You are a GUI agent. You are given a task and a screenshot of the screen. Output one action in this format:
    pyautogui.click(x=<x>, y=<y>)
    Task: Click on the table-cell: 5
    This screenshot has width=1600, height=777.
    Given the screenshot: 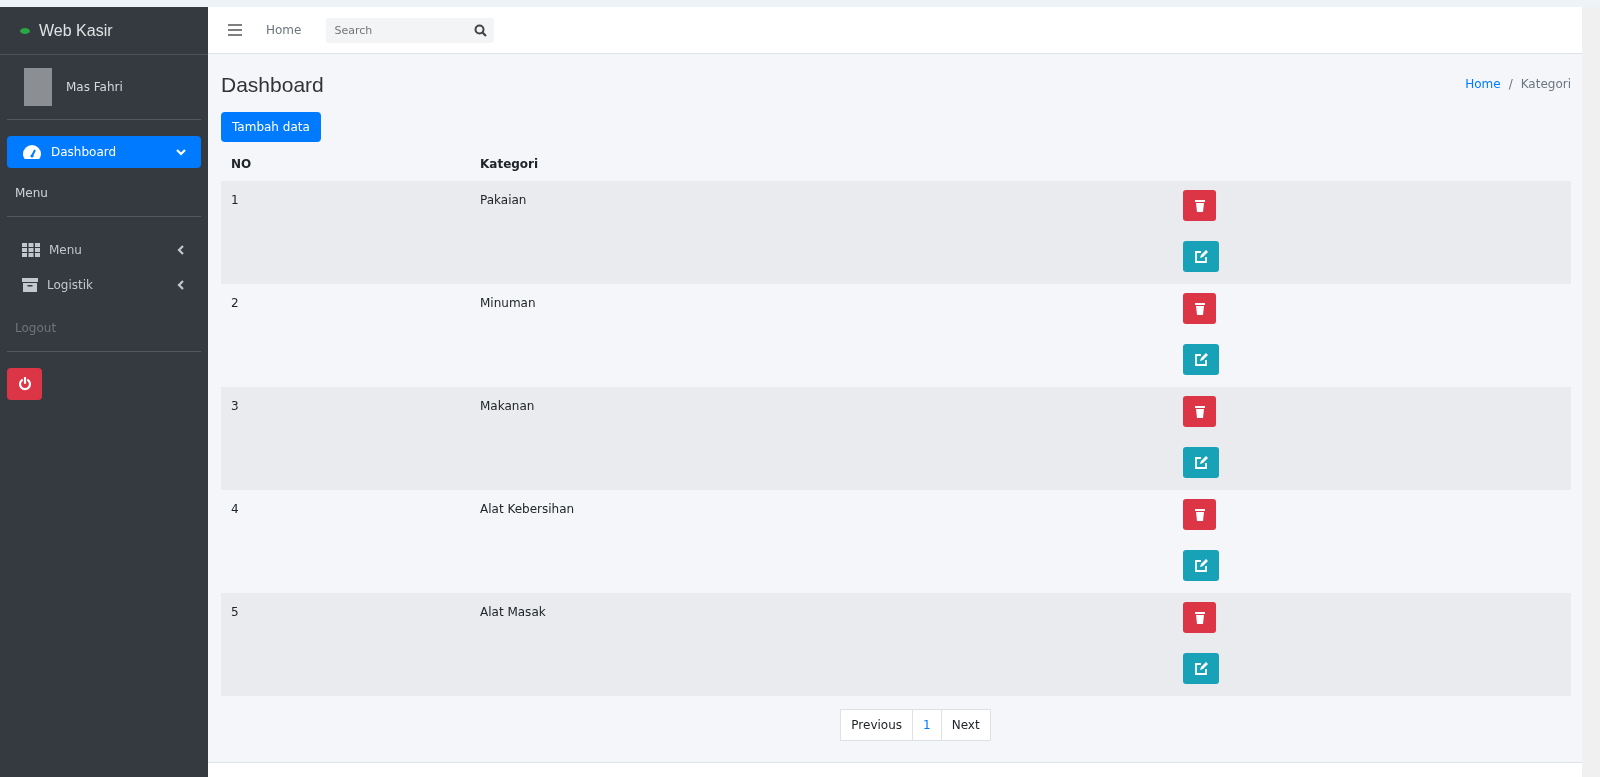 What is the action you would take?
    pyautogui.click(x=235, y=612)
    